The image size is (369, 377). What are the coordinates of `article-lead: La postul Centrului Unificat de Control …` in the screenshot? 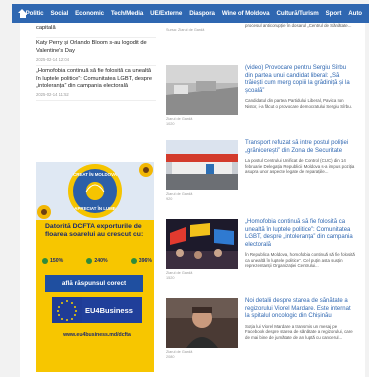 It's located at (300, 166).